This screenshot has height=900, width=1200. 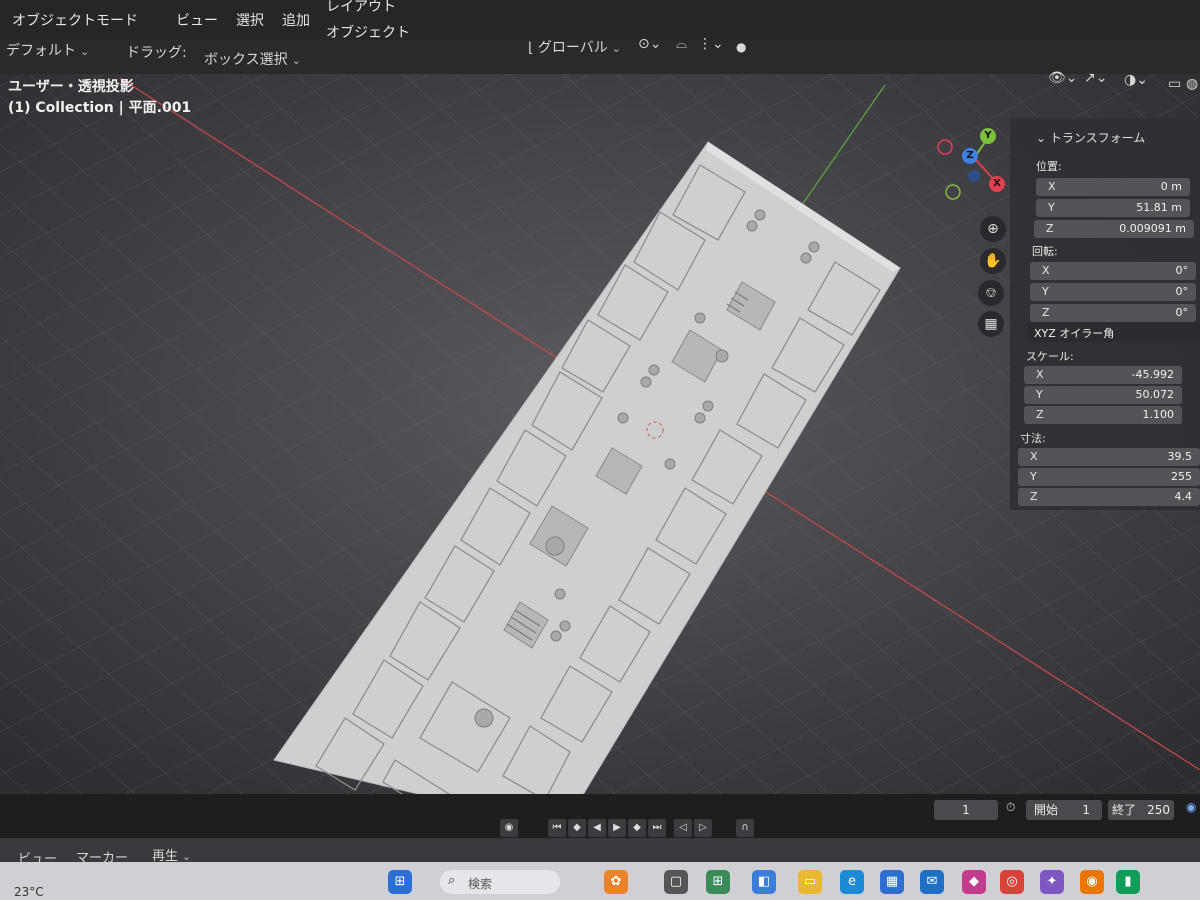 I want to click on search-placeholder: 検索, so click(x=480, y=884).